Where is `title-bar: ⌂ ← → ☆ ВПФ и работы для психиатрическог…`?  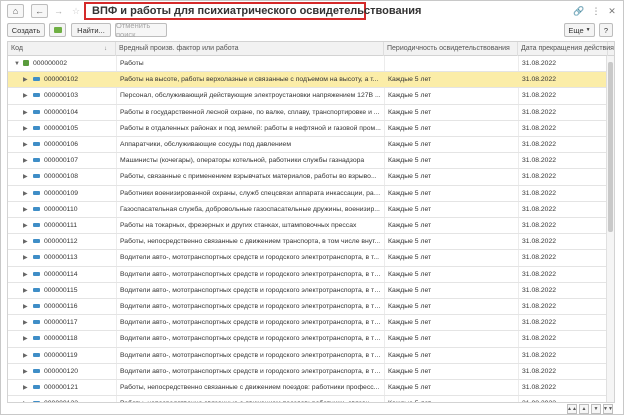
title-bar: ⌂ ← → ☆ ВПФ и работы для психиатрическог… is located at coordinates (312, 11).